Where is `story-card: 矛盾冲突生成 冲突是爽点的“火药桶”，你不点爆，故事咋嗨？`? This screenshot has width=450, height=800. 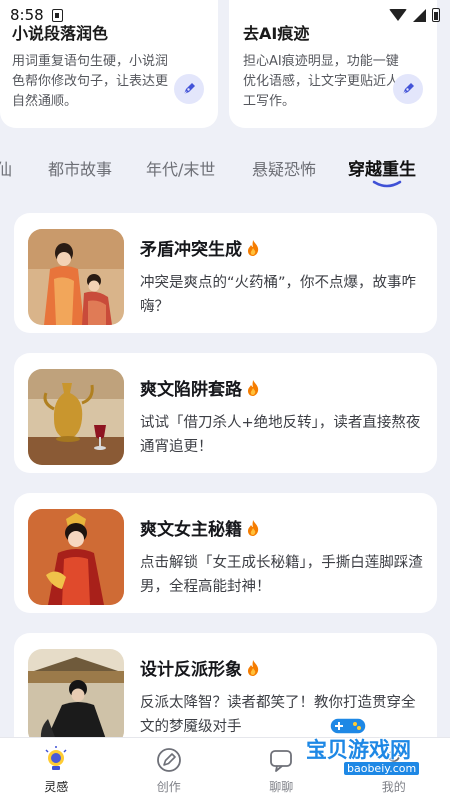
story-card: 矛盾冲突生成 冲突是爽点的“火药桶”，你不点爆，故事咋嗨？ is located at coordinates (225, 273).